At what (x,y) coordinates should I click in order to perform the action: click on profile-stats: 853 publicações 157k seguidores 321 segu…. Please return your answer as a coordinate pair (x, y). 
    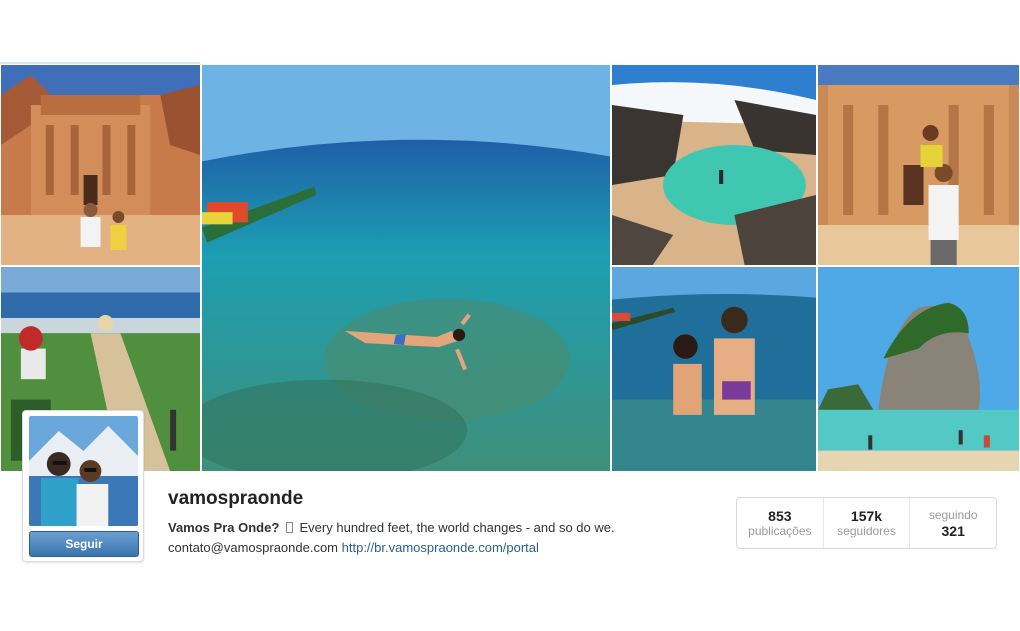
    Looking at the image, I should click on (866, 523).